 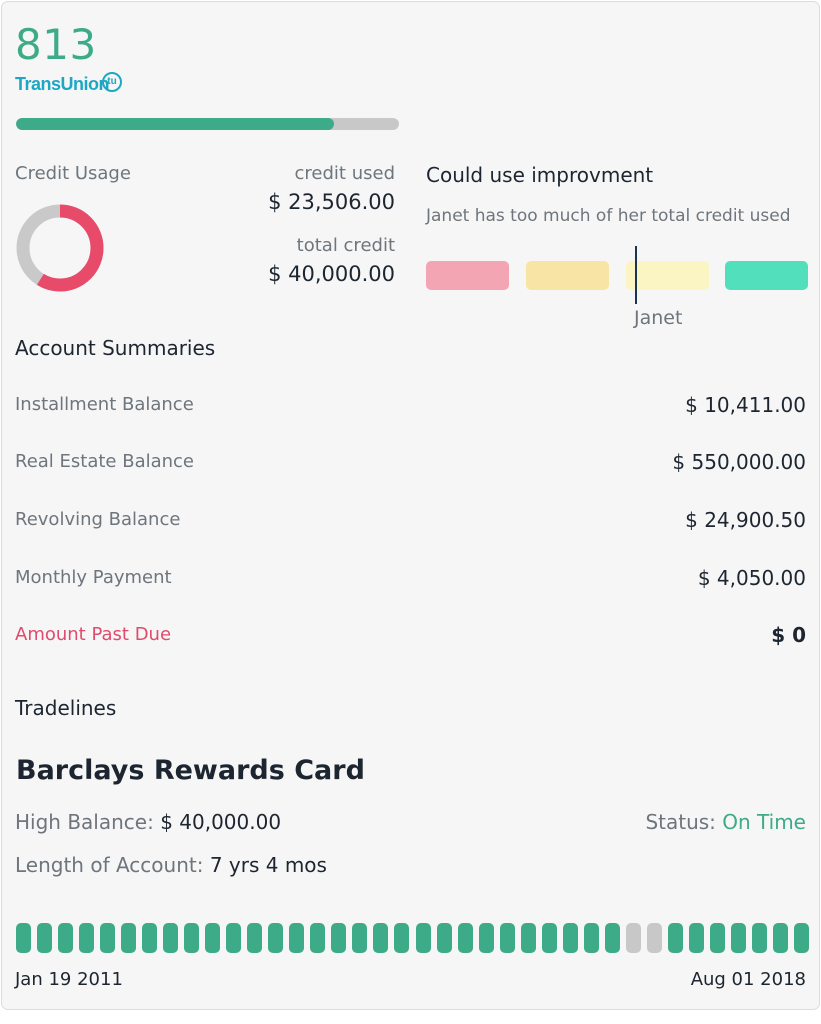 I want to click on monthly-payment-label: Monthly Payment, so click(x=93, y=577).